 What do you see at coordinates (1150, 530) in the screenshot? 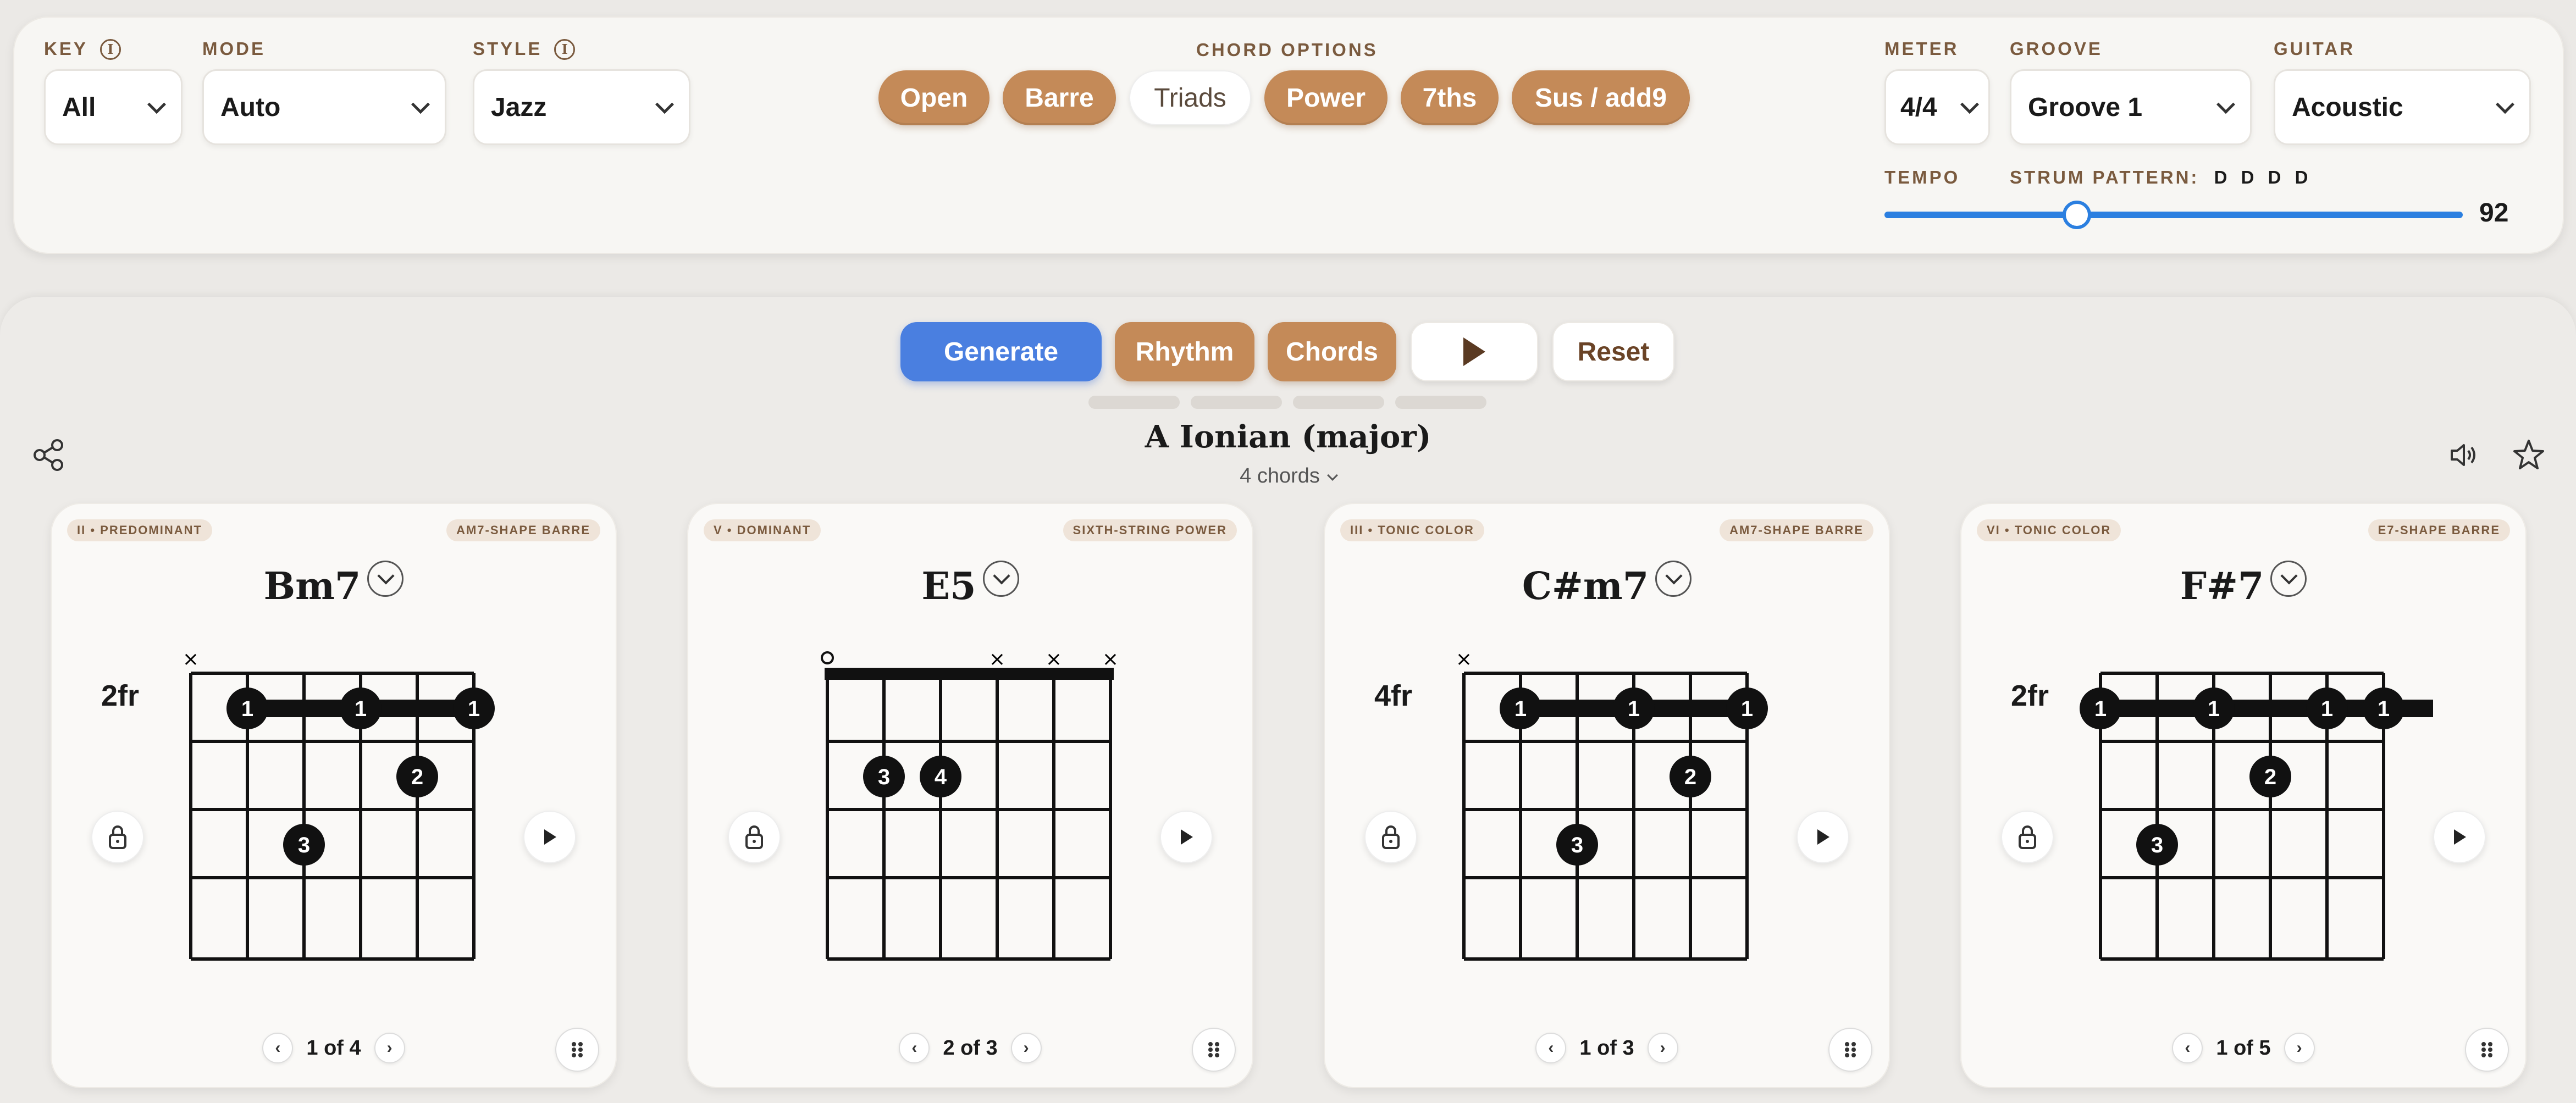
I see `shape-tag: SIXTH-STRING POWER` at bounding box center [1150, 530].